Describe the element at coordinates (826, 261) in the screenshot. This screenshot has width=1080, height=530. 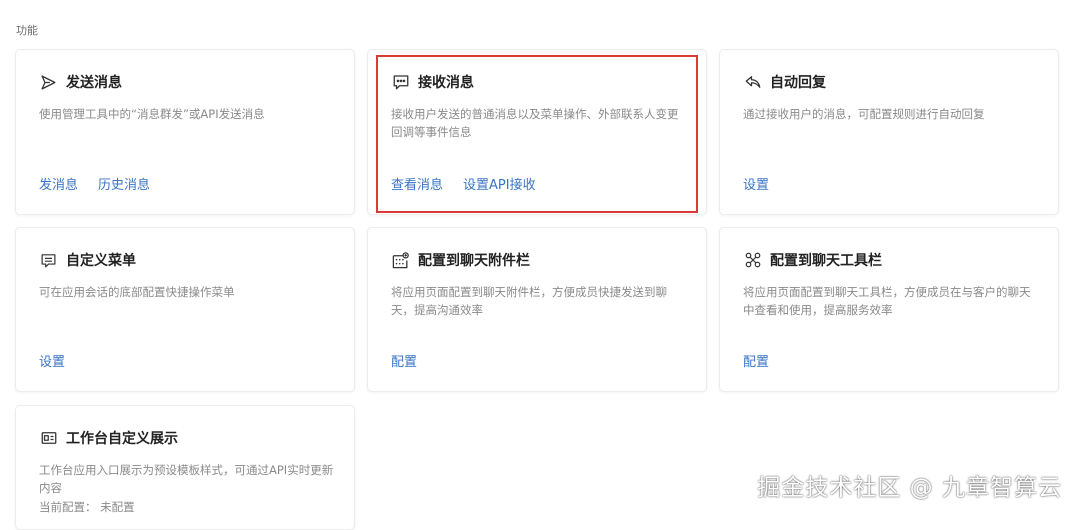
I see `card-title: 配置到聊天工具栏` at that location.